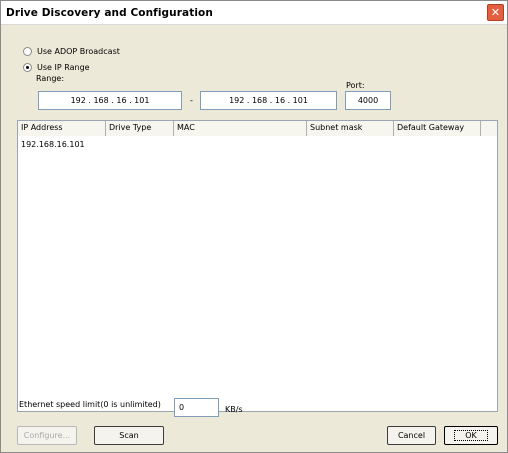  I want to click on column-header-ip: IP Address, so click(62, 128).